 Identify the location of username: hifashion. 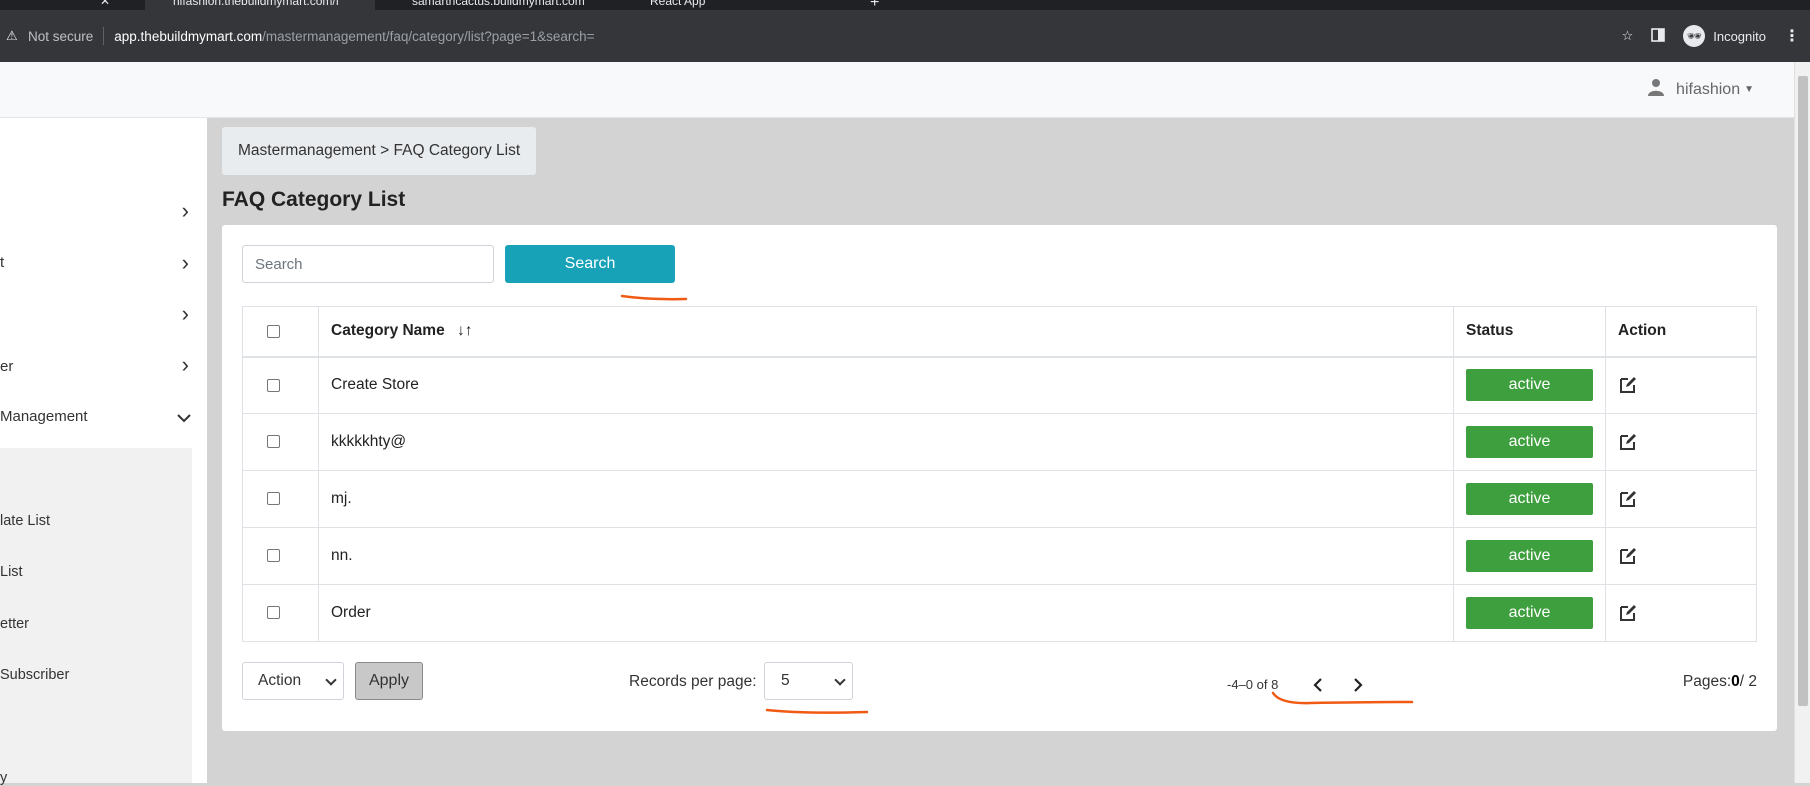
(1708, 89).